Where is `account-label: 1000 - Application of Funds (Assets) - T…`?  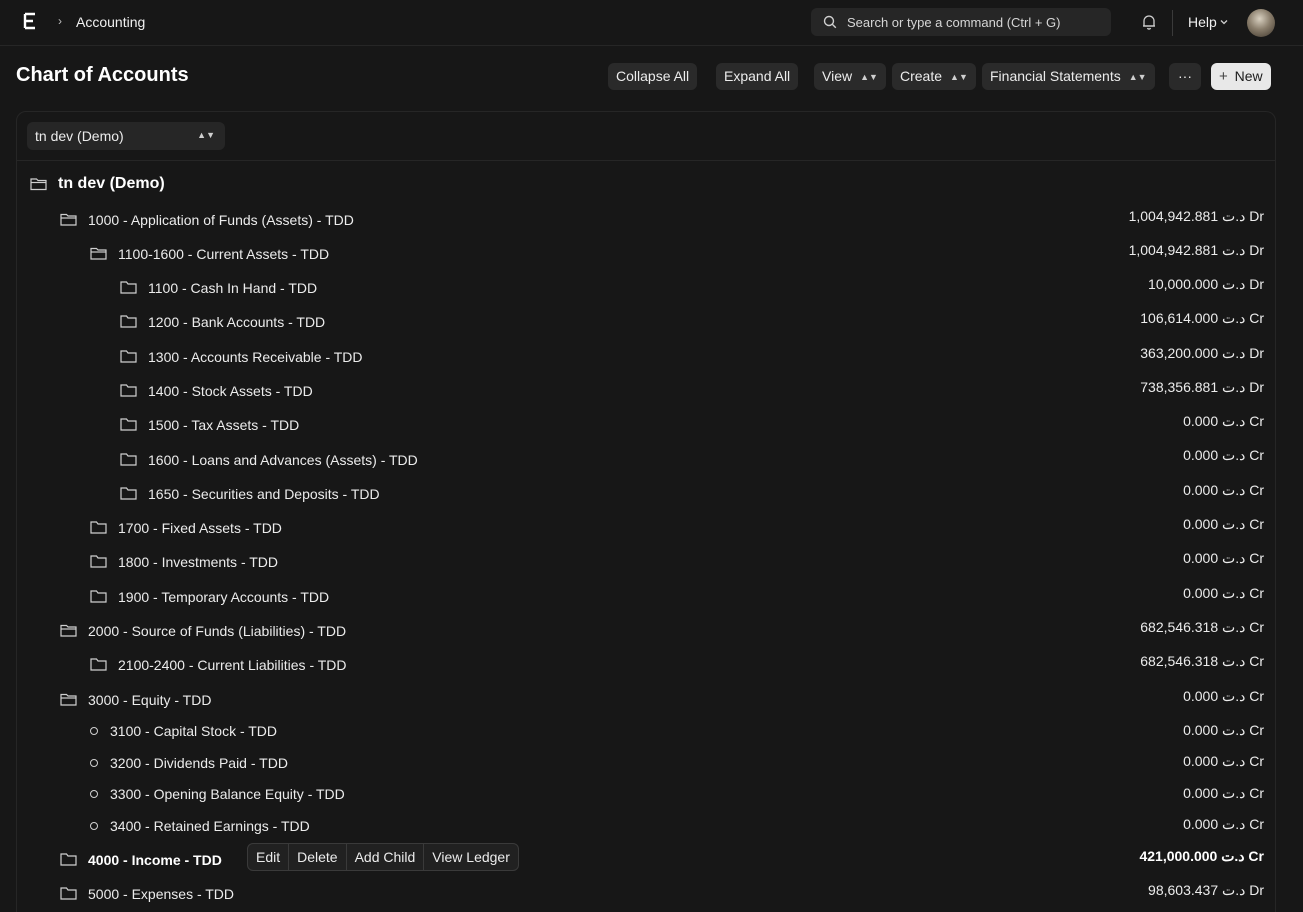 account-label: 1000 - Application of Funds (Assets) - T… is located at coordinates (221, 220).